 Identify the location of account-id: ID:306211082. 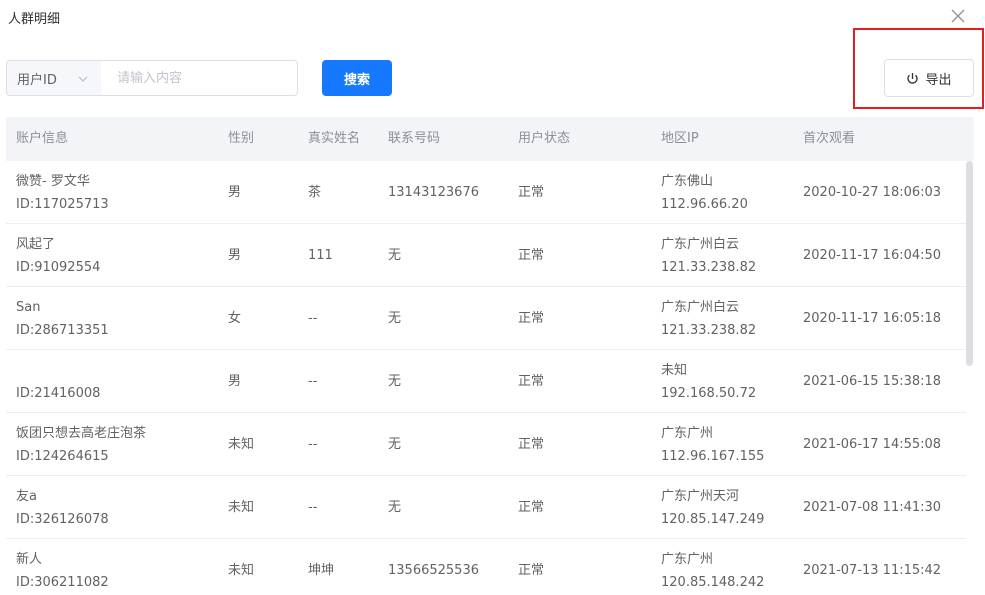
(62, 582).